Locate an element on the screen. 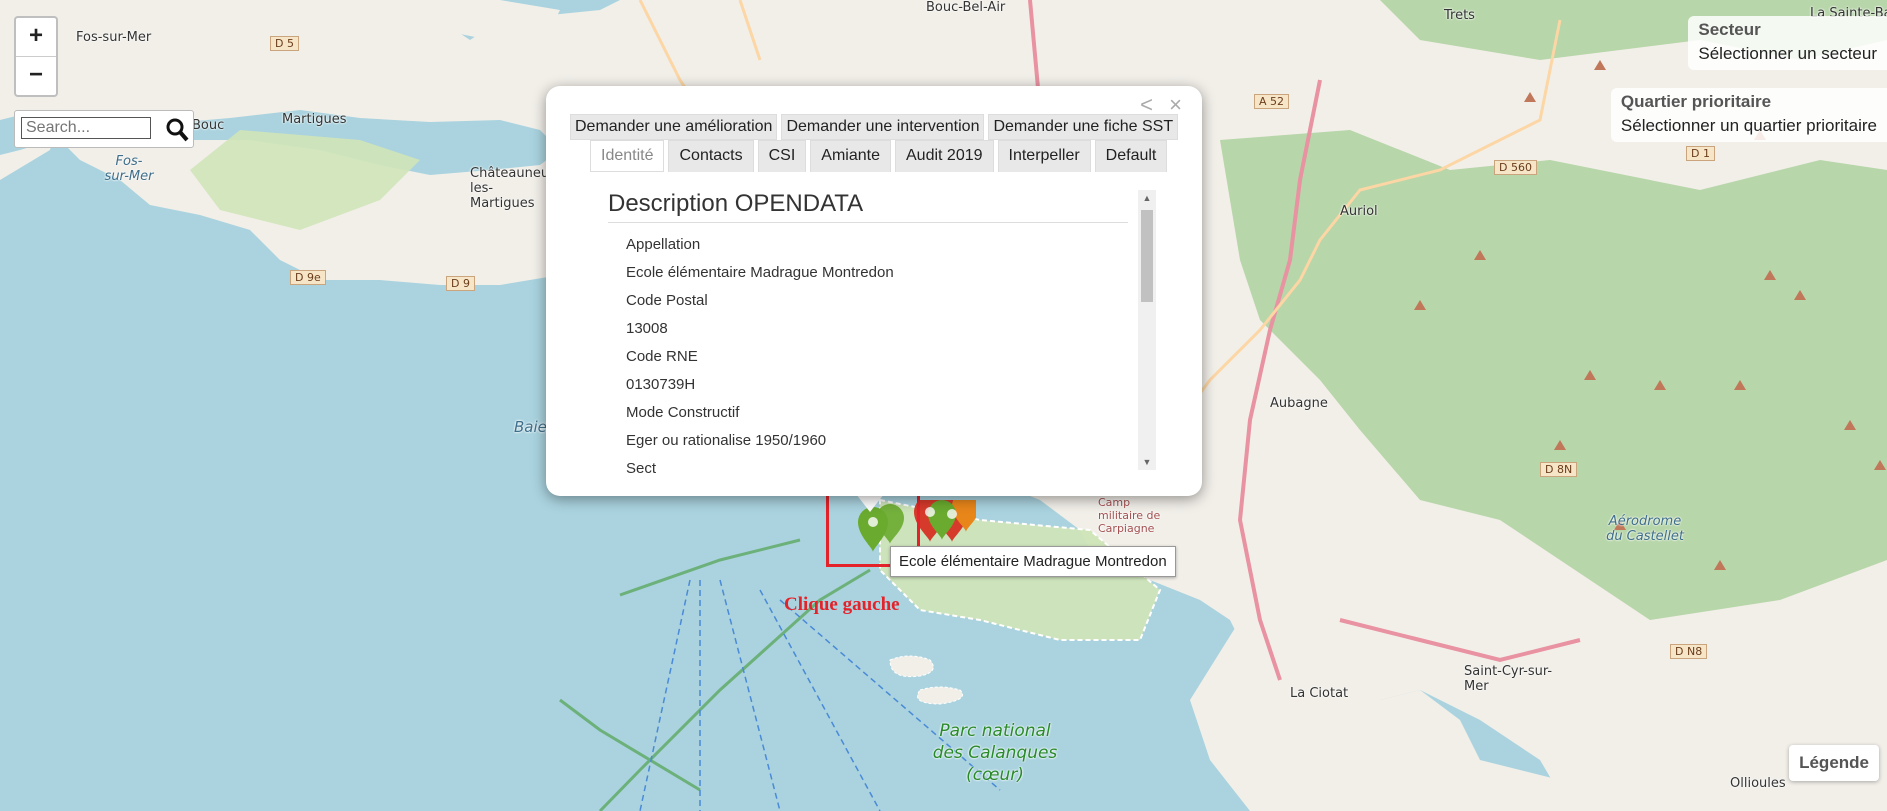  field-value: 0130739H is located at coordinates (661, 384).